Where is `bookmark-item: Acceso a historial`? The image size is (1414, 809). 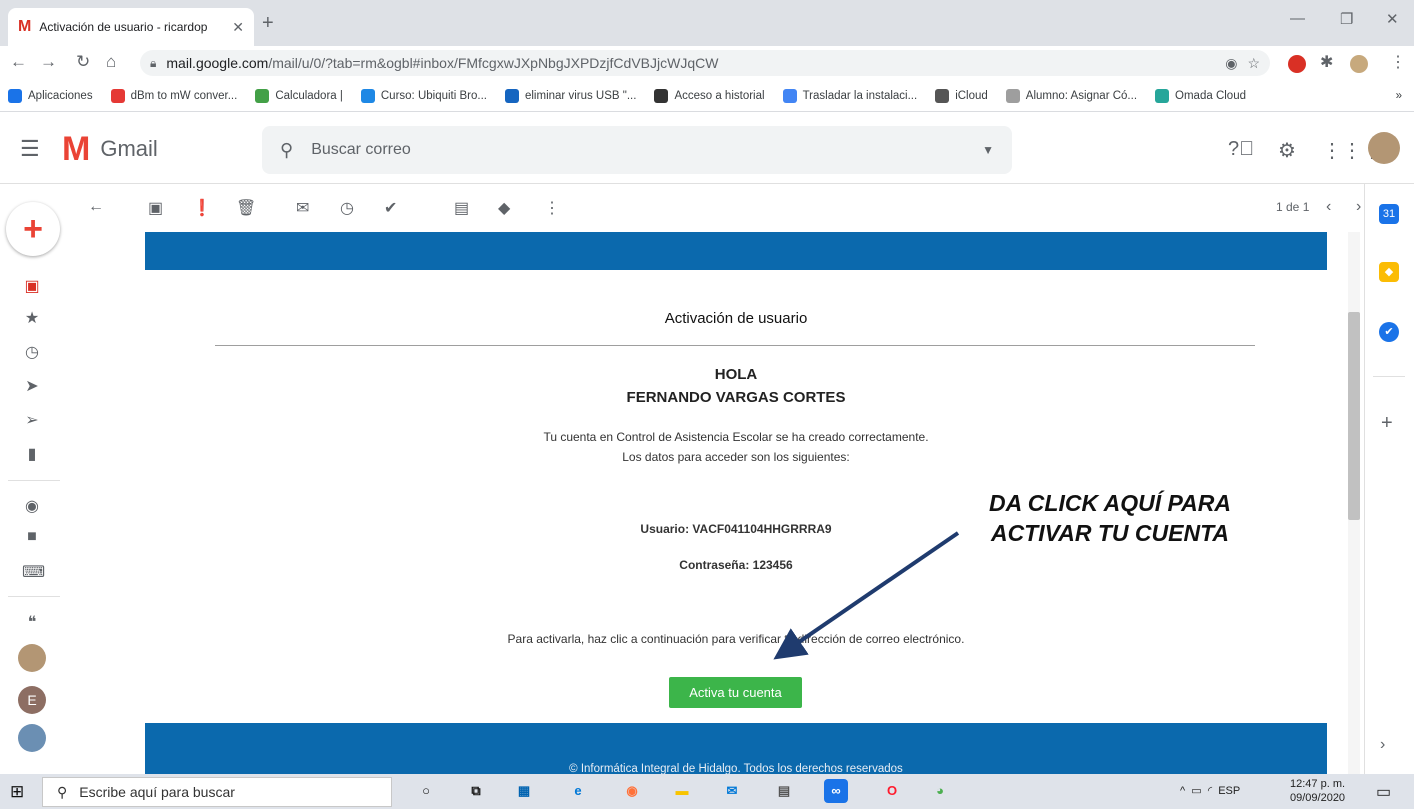 bookmark-item: Acceso a historial is located at coordinates (709, 95).